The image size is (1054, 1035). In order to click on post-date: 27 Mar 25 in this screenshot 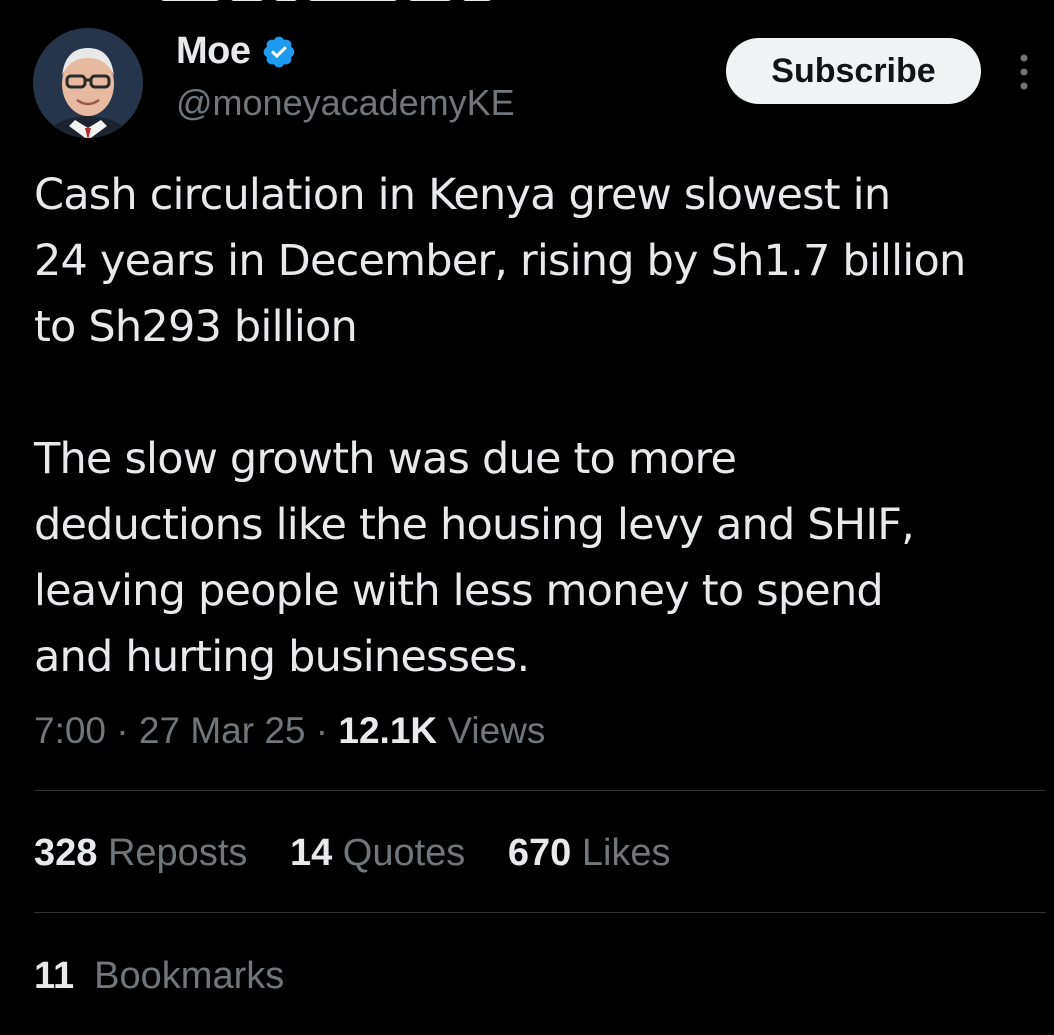, I will do `click(222, 730)`.